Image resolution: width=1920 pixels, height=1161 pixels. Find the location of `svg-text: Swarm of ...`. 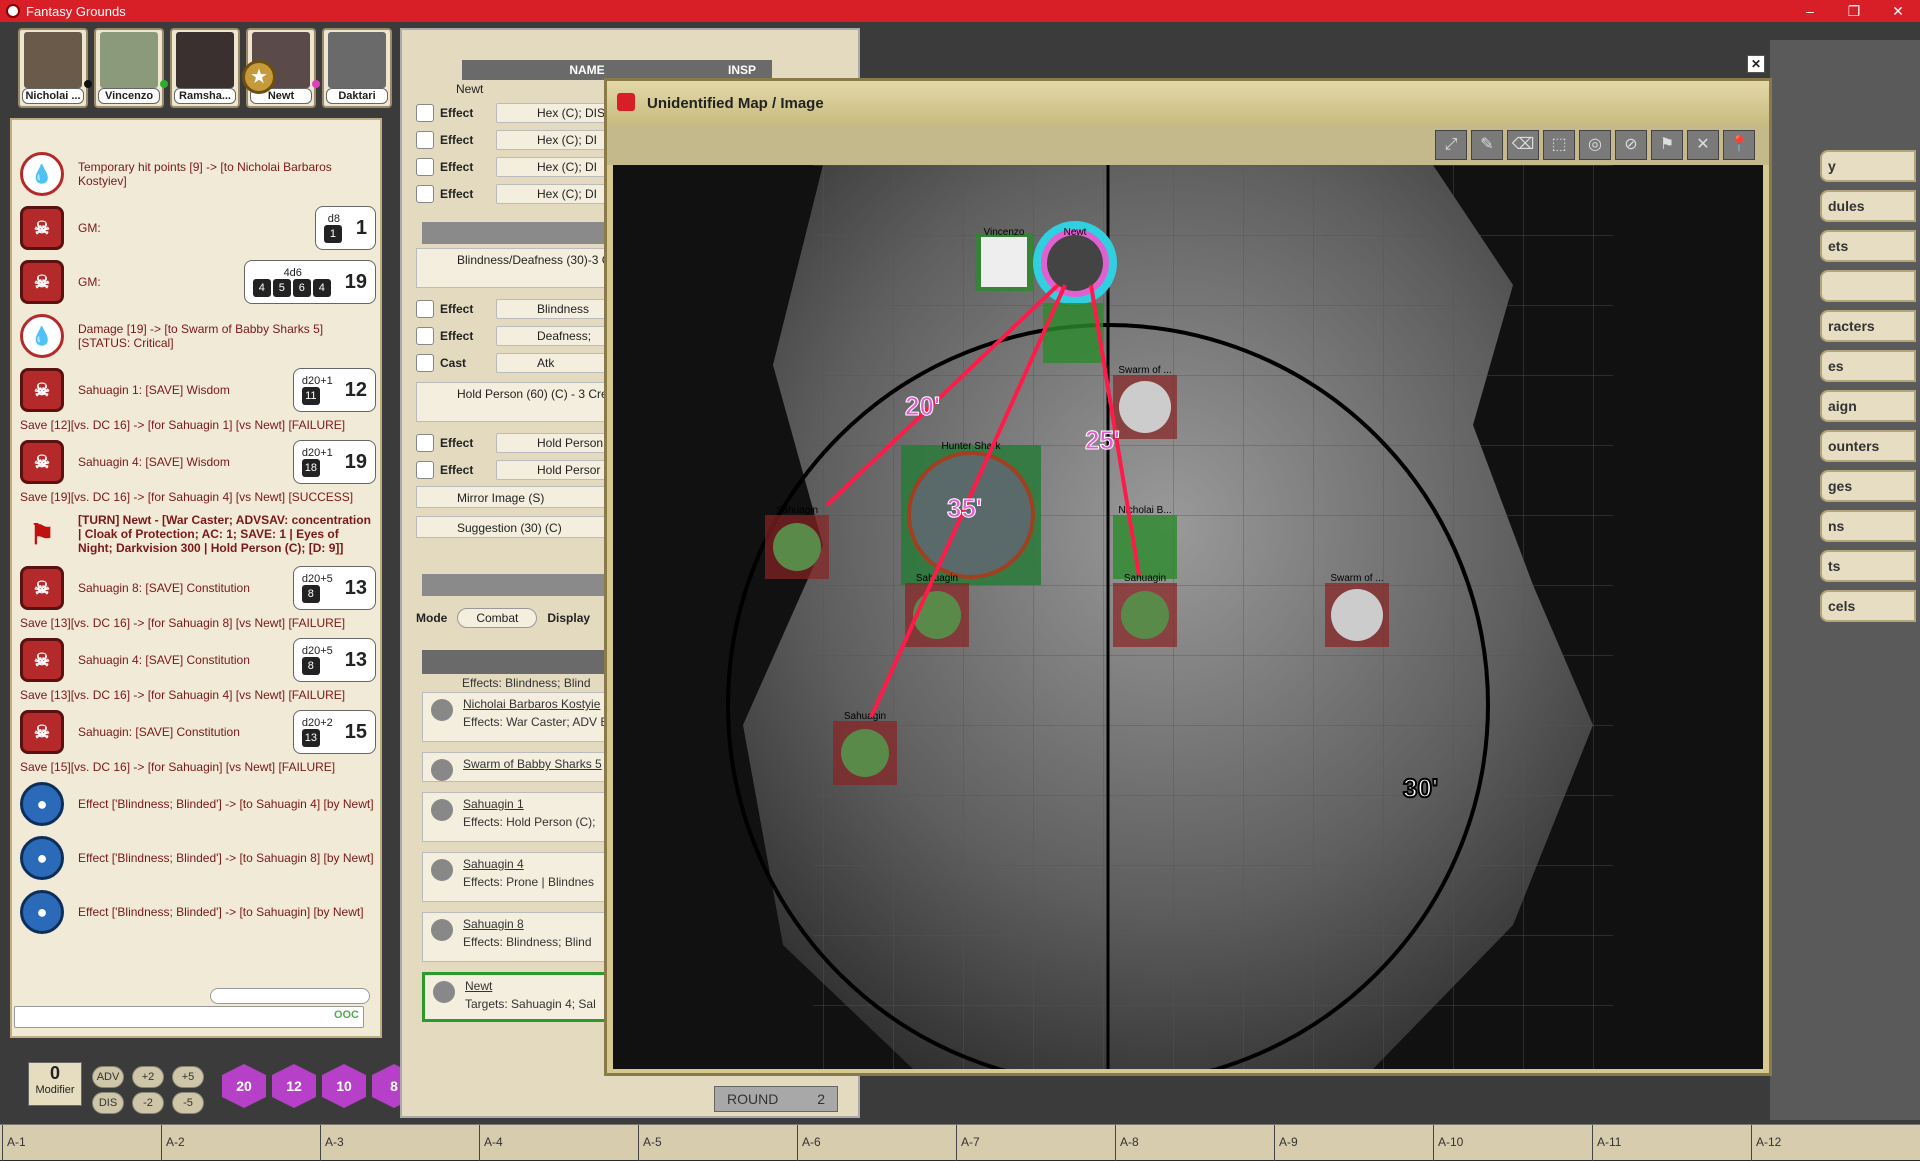

svg-text: Swarm of ... is located at coordinates (1144, 370).